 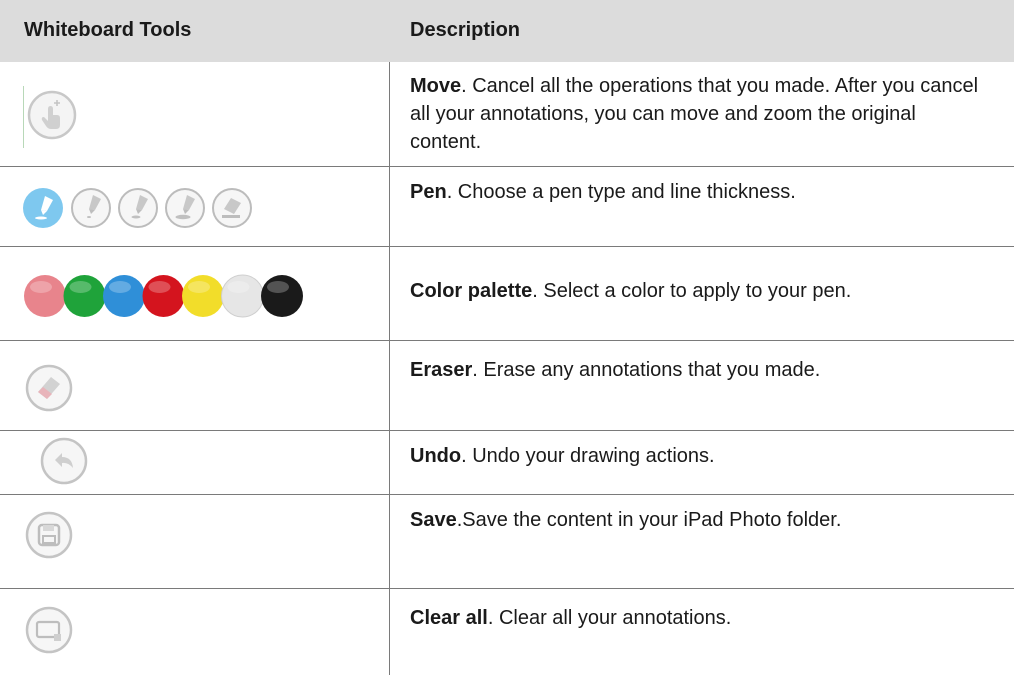 What do you see at coordinates (588, 456) in the screenshot?
I see `undo-text: . Undo your drawing actions.` at bounding box center [588, 456].